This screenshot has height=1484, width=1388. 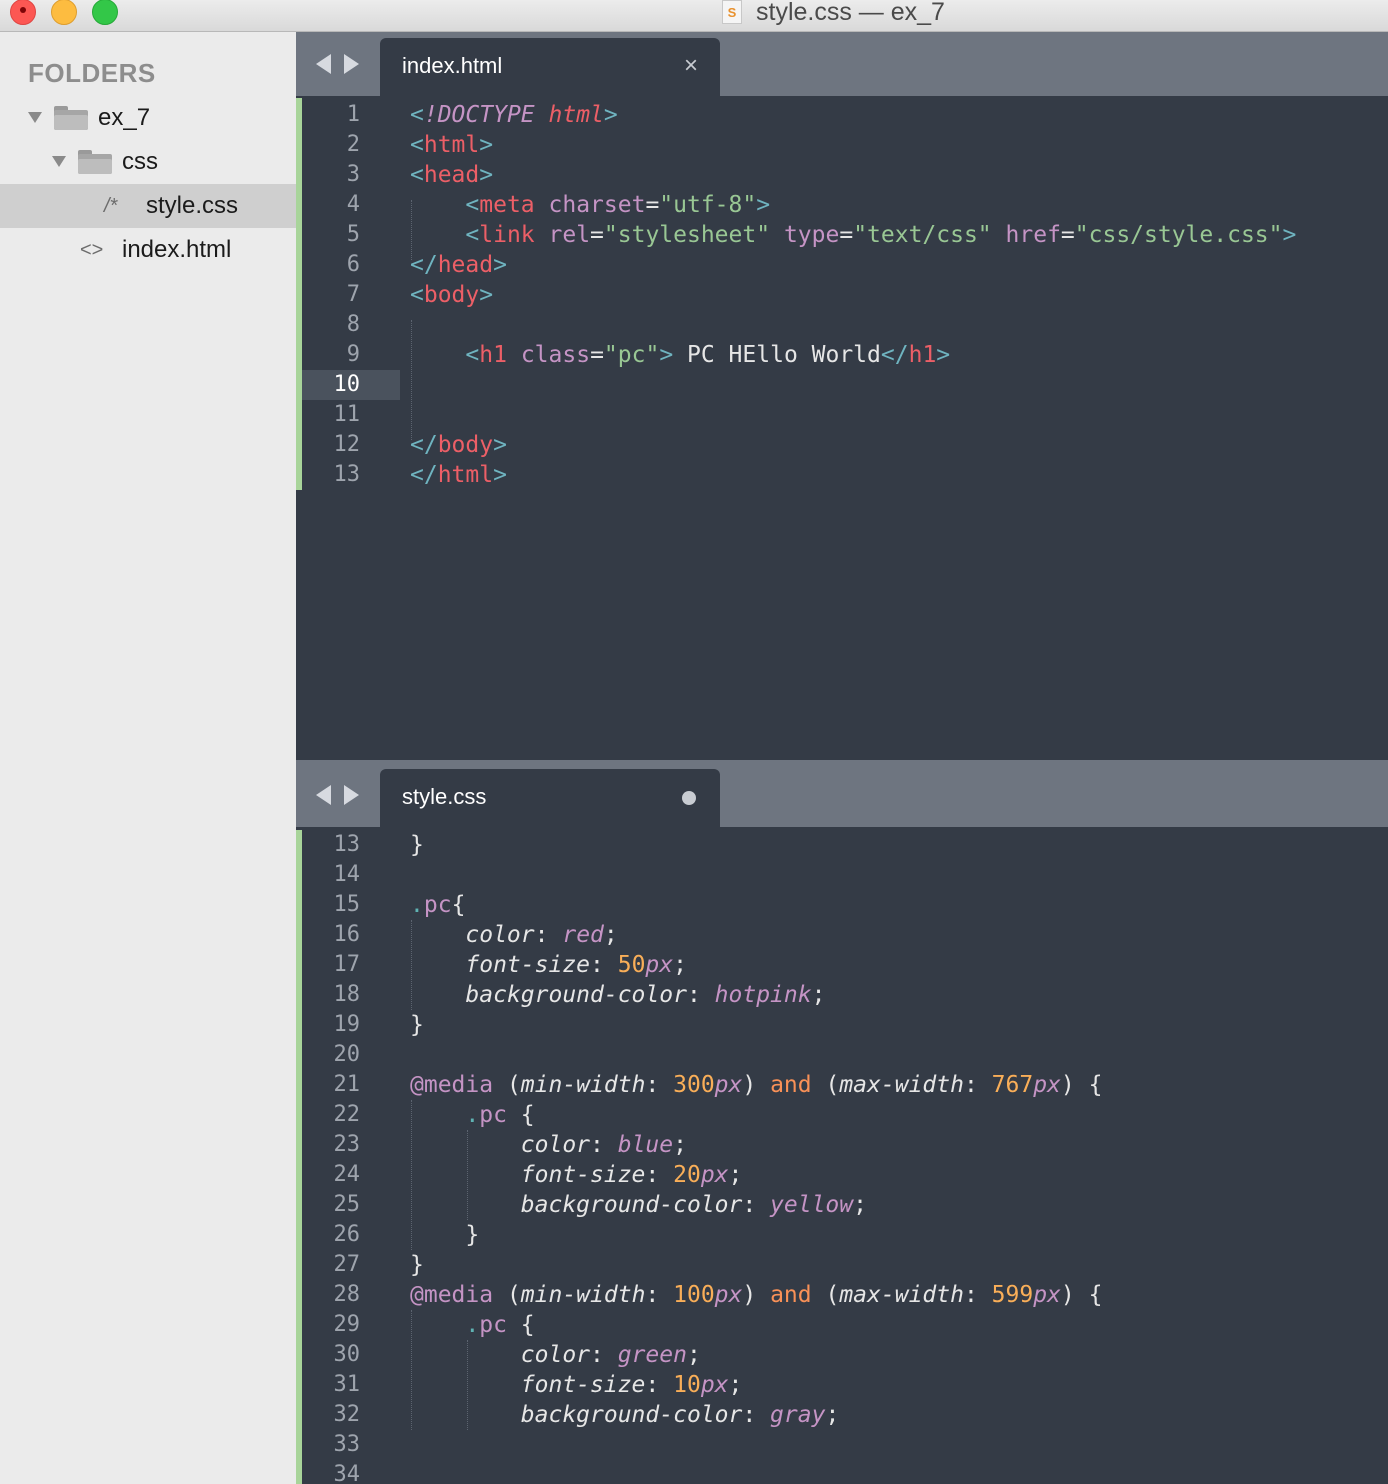 I want to click on code-token: and, so click(x=791, y=1295).